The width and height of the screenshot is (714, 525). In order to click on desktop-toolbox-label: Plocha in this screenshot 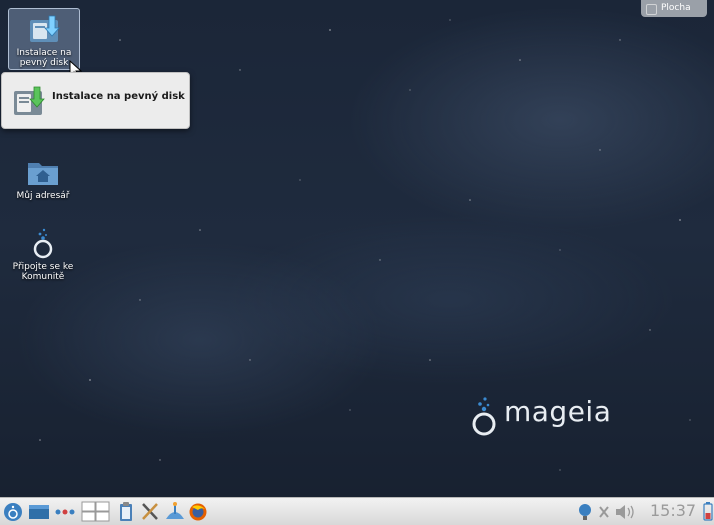, I will do `click(676, 8)`.